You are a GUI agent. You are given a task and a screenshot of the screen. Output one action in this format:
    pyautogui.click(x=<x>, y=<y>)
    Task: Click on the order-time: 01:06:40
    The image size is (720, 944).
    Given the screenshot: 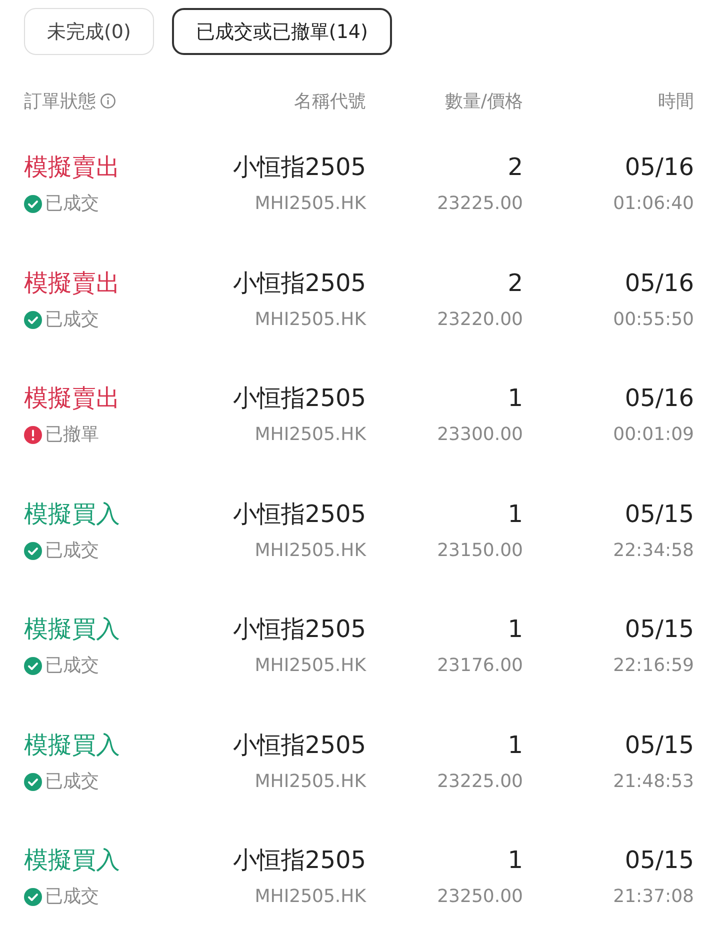 What is the action you would take?
    pyautogui.click(x=653, y=204)
    